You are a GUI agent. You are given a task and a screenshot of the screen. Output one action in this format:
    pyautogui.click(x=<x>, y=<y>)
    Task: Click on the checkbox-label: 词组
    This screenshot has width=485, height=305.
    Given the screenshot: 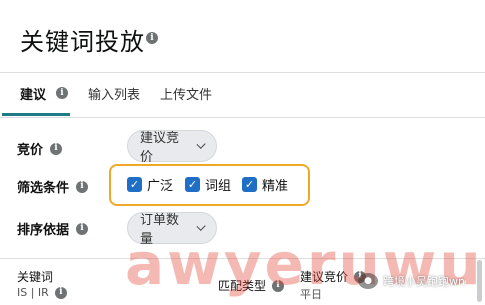 What is the action you would take?
    pyautogui.click(x=218, y=186)
    